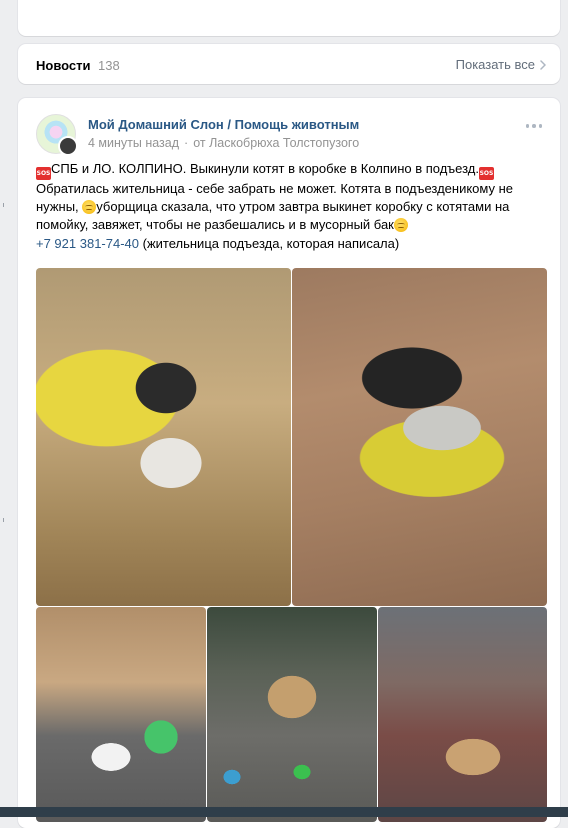  Describe the element at coordinates (292, 714) in the screenshot. I see `photo-kitten-box-floor` at that location.